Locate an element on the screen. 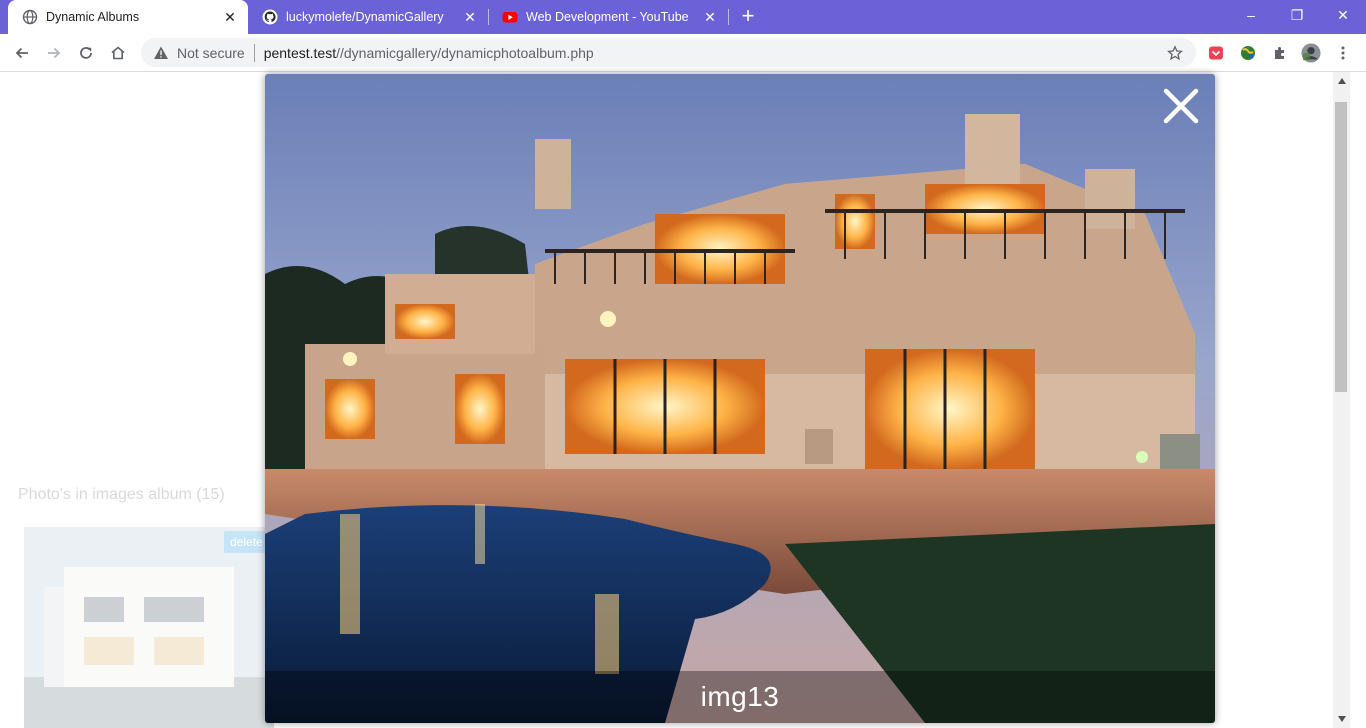 The width and height of the screenshot is (1366, 728). tab-youtube: Web Development - YouTube ✕ is located at coordinates (608, 17).